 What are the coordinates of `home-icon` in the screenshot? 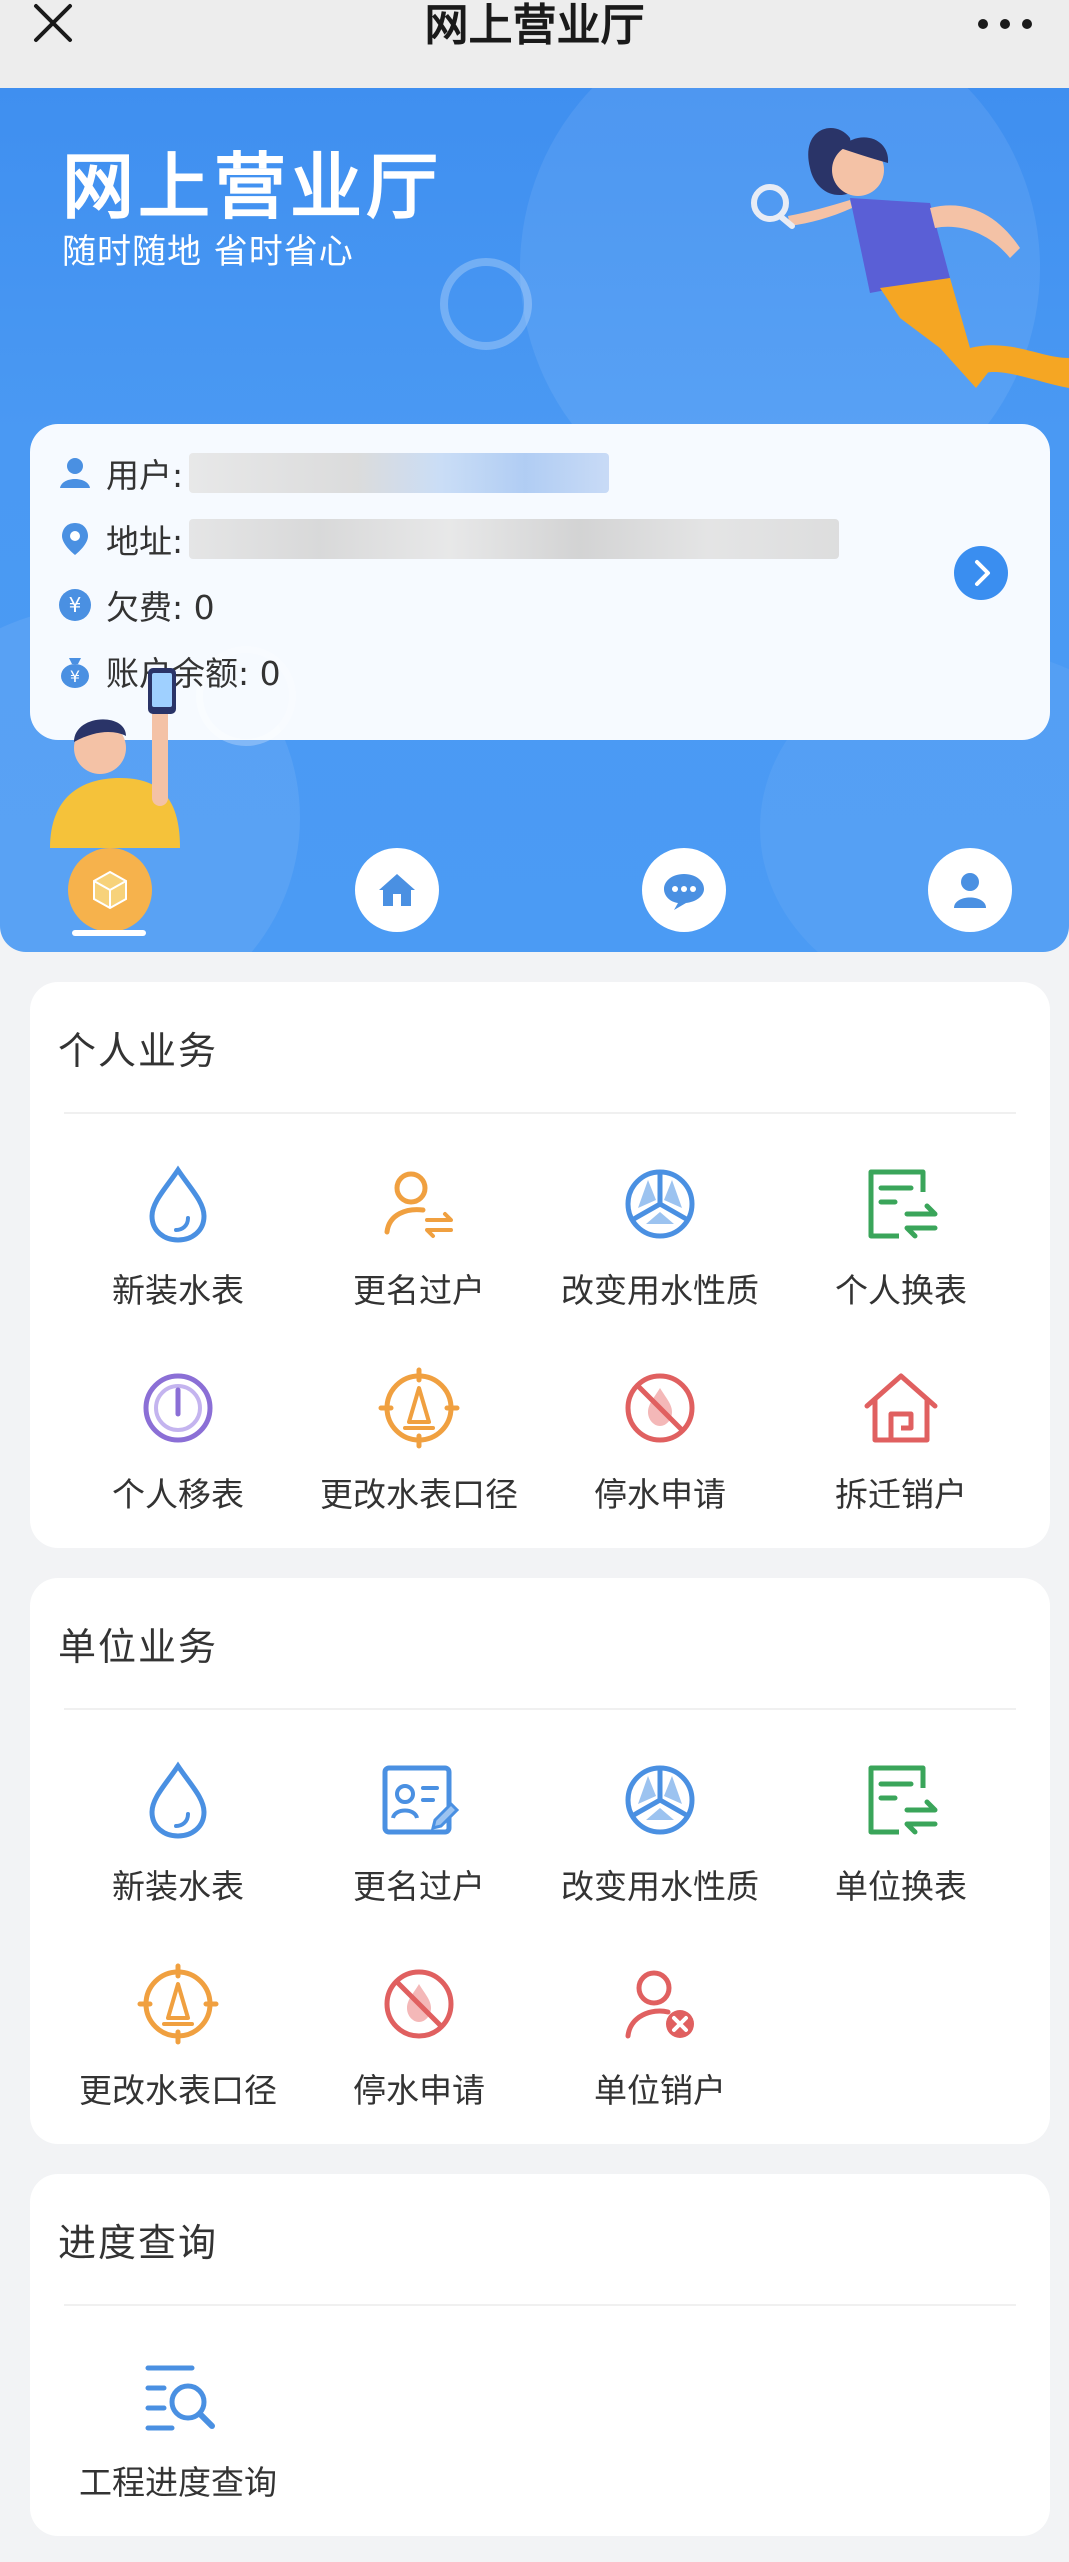 It's located at (397, 890).